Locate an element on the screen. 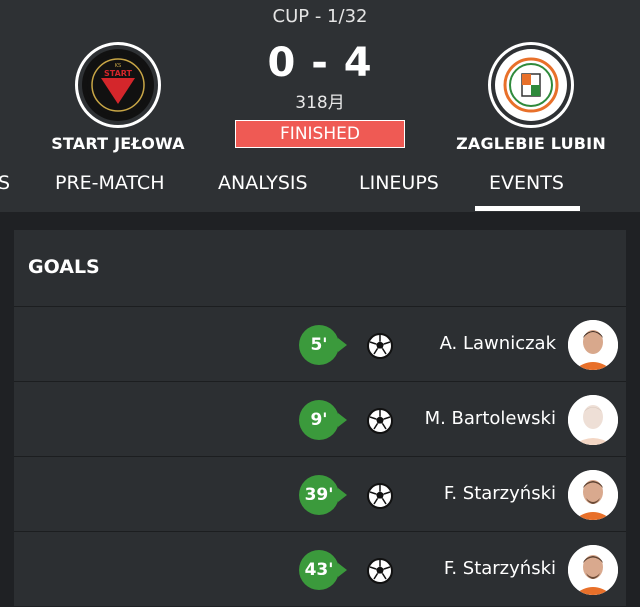 Image resolution: width=640 pixels, height=607 pixels. match-date: 318月 is located at coordinates (320, 103).